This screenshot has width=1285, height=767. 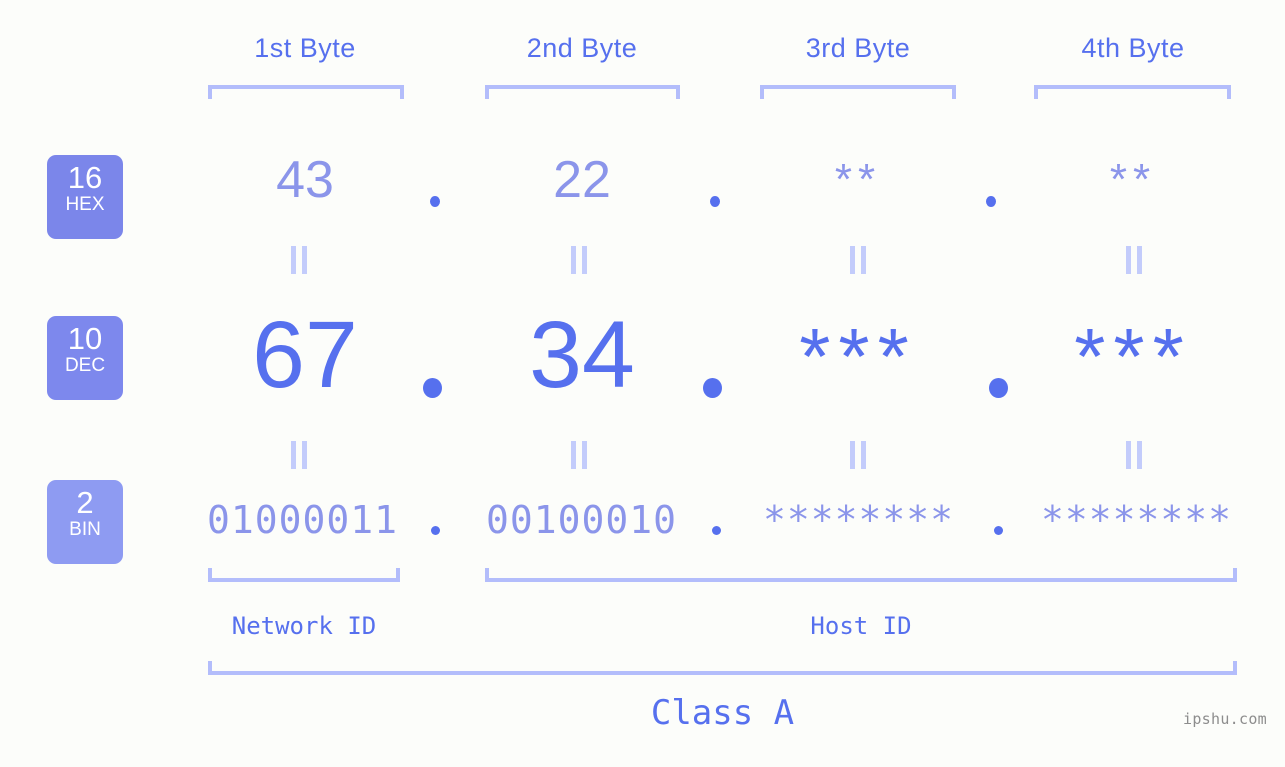 What do you see at coordinates (1133, 356) in the screenshot?
I see `dec-byte-4: ***` at bounding box center [1133, 356].